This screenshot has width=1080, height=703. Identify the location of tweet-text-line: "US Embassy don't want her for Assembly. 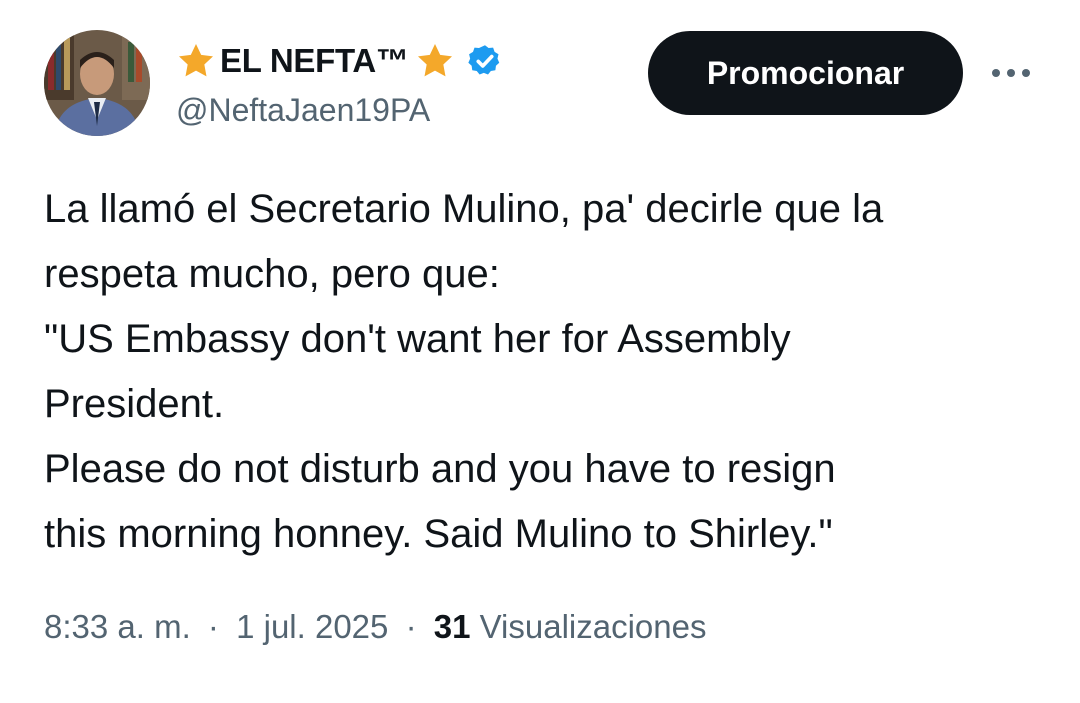
(417, 339).